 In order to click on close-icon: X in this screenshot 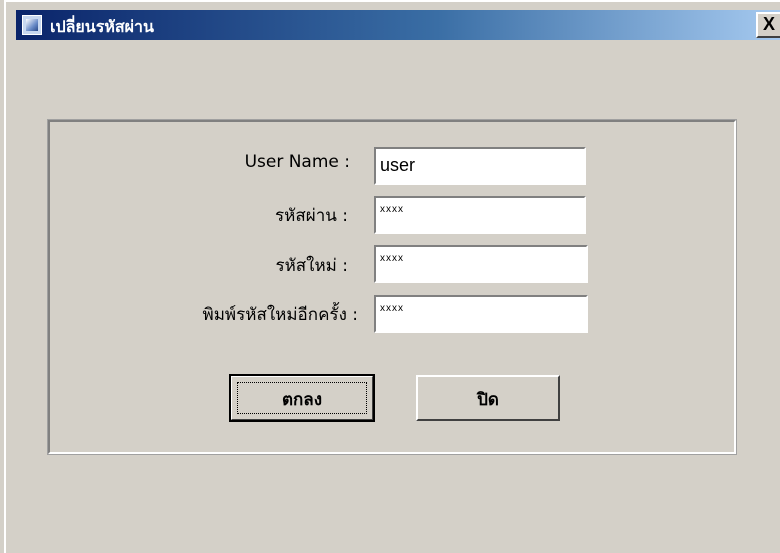, I will do `click(768, 24)`.